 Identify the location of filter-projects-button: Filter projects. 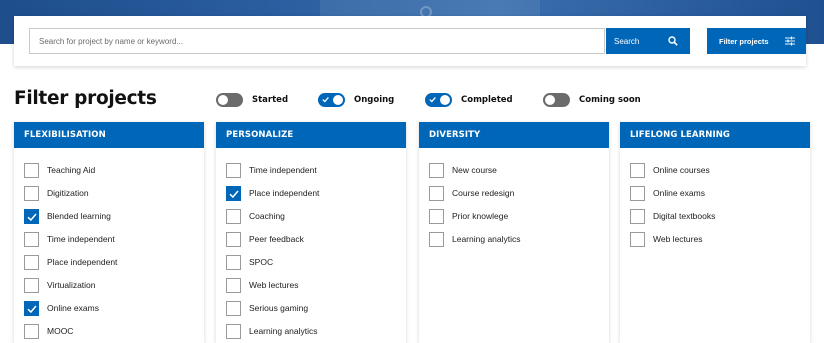
(756, 41).